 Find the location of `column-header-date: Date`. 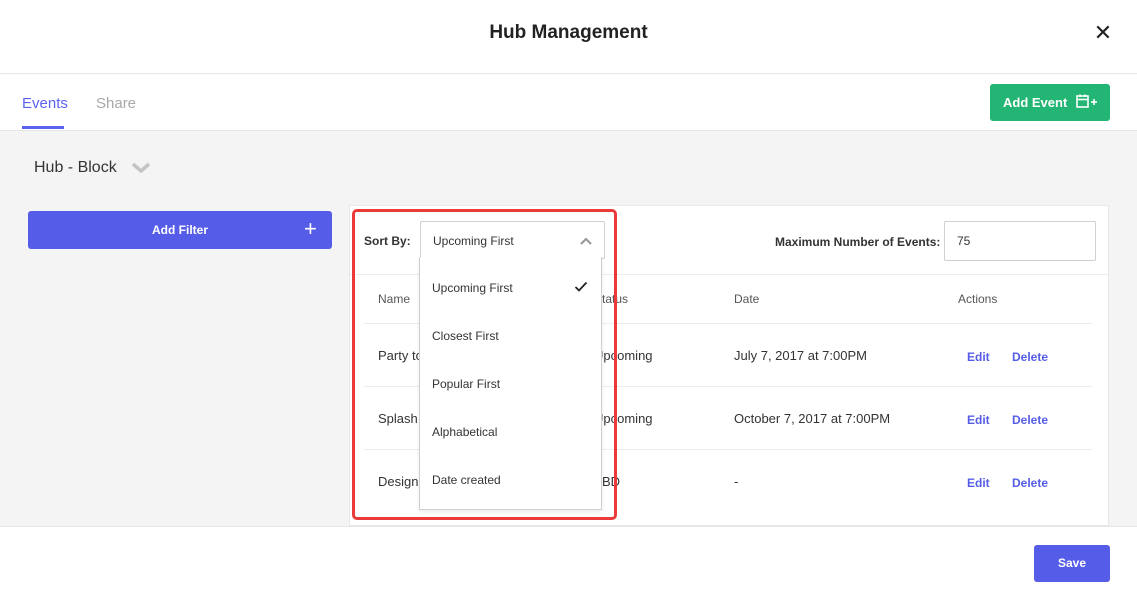

column-header-date: Date is located at coordinates (747, 299).